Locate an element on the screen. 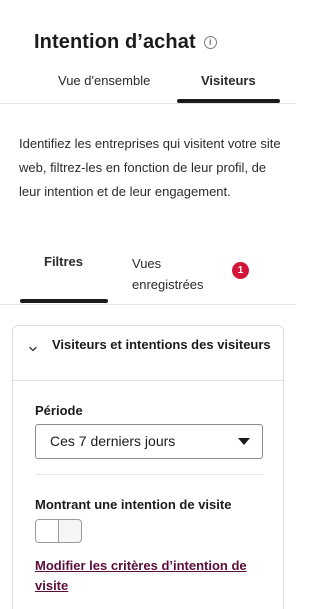 The width and height of the screenshot is (320, 609). info-icon: i is located at coordinates (210, 42).